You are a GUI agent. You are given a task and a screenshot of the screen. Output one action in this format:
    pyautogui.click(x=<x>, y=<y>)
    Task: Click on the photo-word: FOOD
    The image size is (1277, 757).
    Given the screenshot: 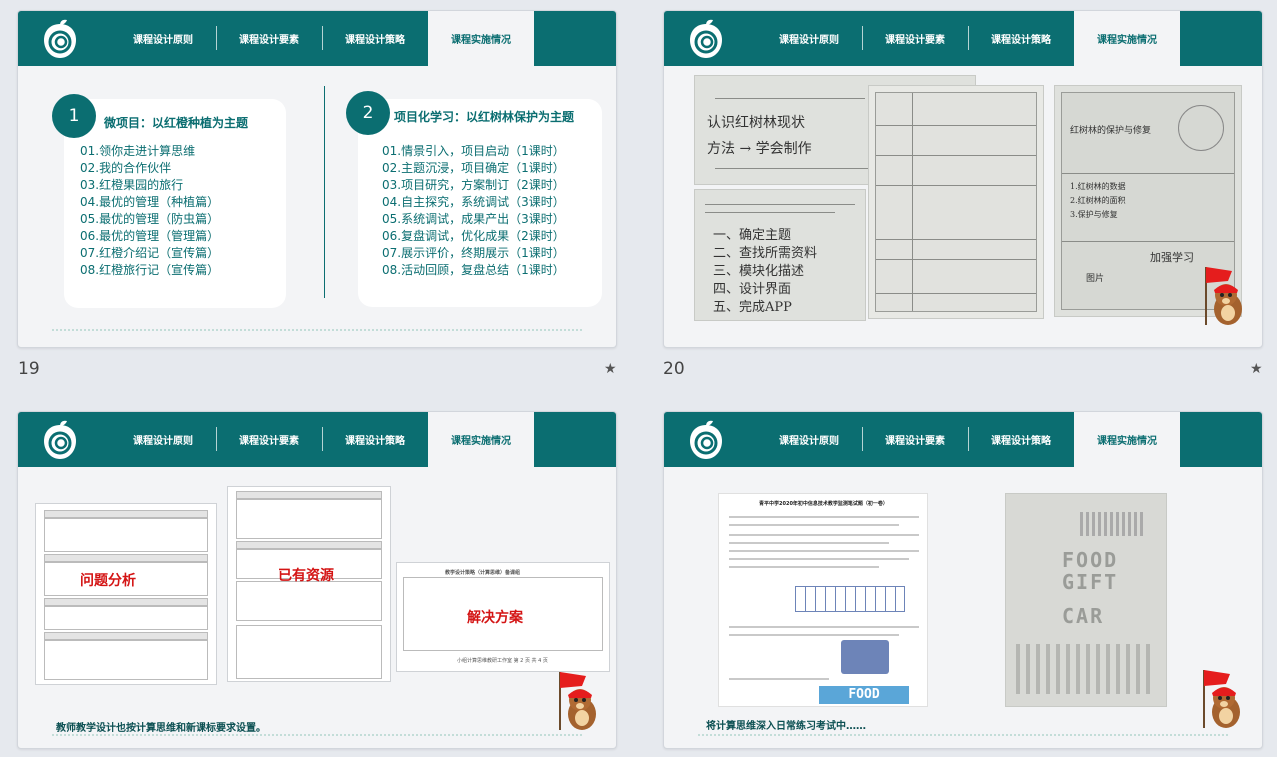 What is the action you would take?
    pyautogui.click(x=1090, y=560)
    